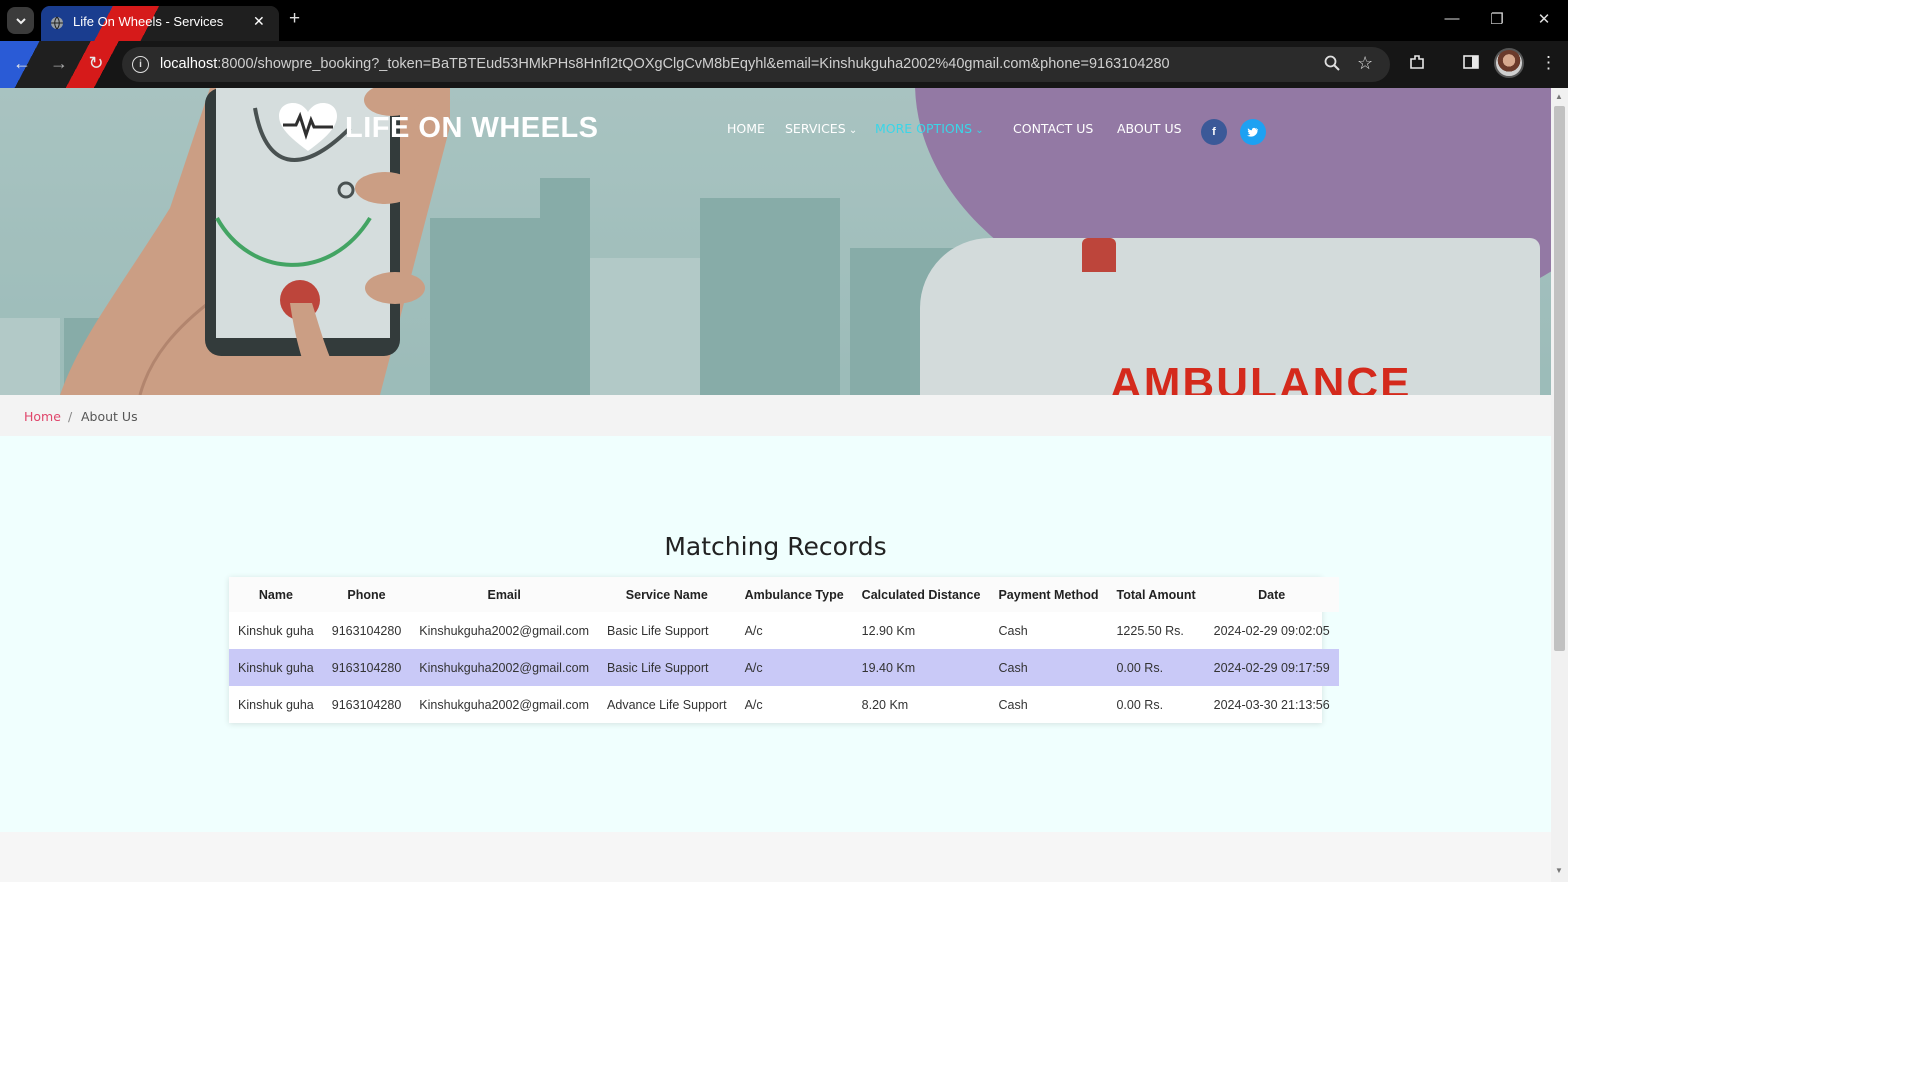 This screenshot has height=1080, width=1920. Describe the element at coordinates (1271, 630) in the screenshot. I see `cell-date: 2024-02-29 09:02:05` at that location.